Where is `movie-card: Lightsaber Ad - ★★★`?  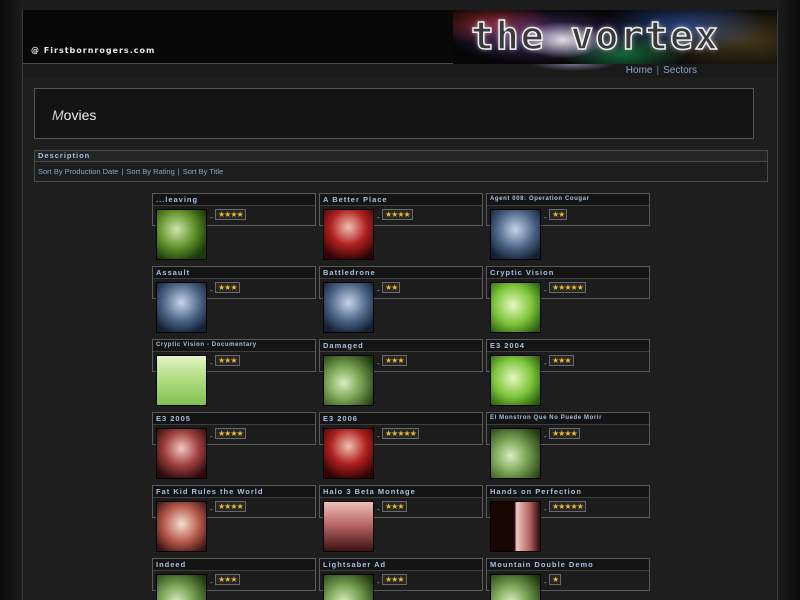 movie-card: Lightsaber Ad - ★★★ is located at coordinates (401, 579).